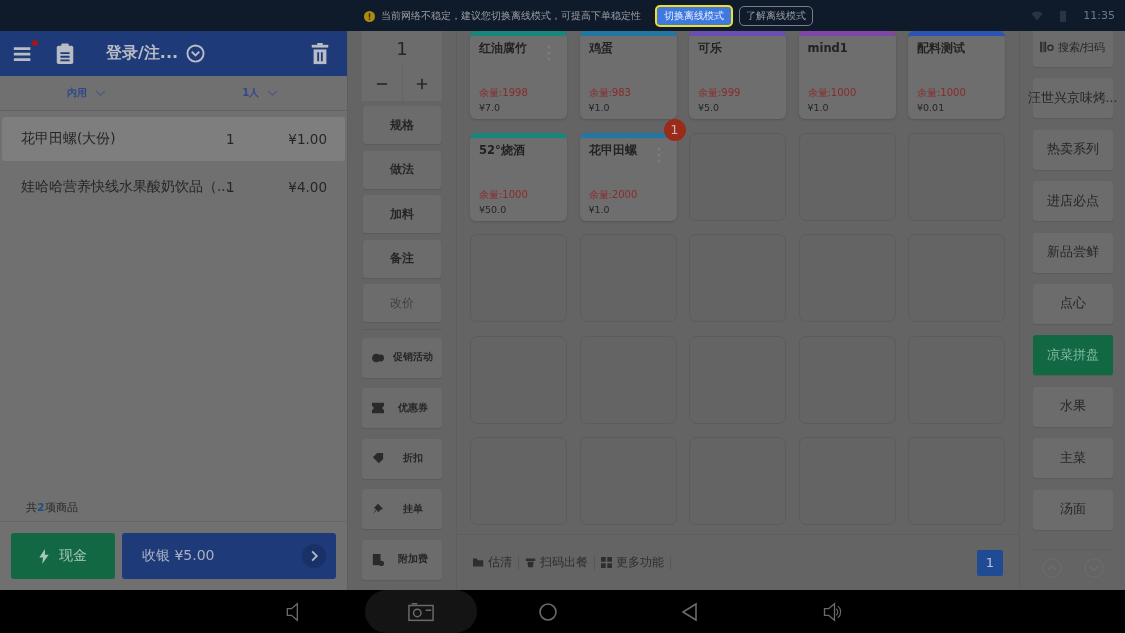  Describe the element at coordinates (402, 169) in the screenshot. I see `action-button: 做法` at that location.